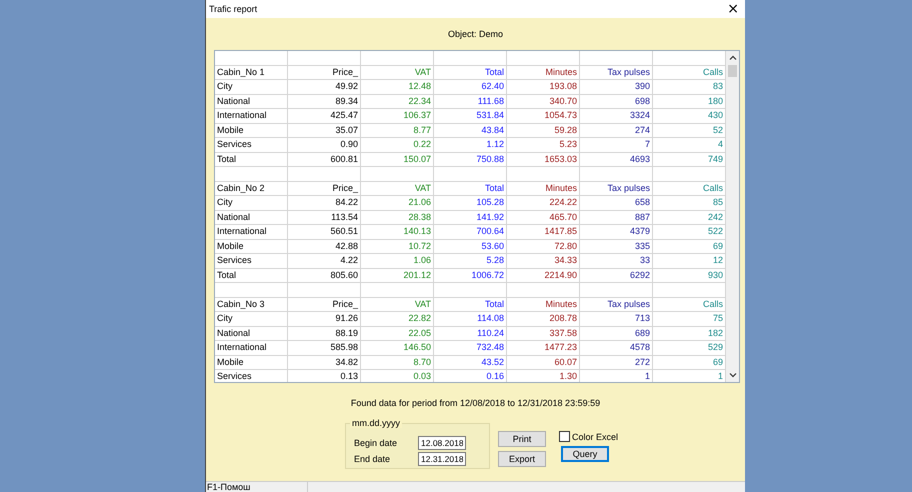 Image resolution: width=912 pixels, height=492 pixels. I want to click on table-cell: 585.98, so click(324, 347).